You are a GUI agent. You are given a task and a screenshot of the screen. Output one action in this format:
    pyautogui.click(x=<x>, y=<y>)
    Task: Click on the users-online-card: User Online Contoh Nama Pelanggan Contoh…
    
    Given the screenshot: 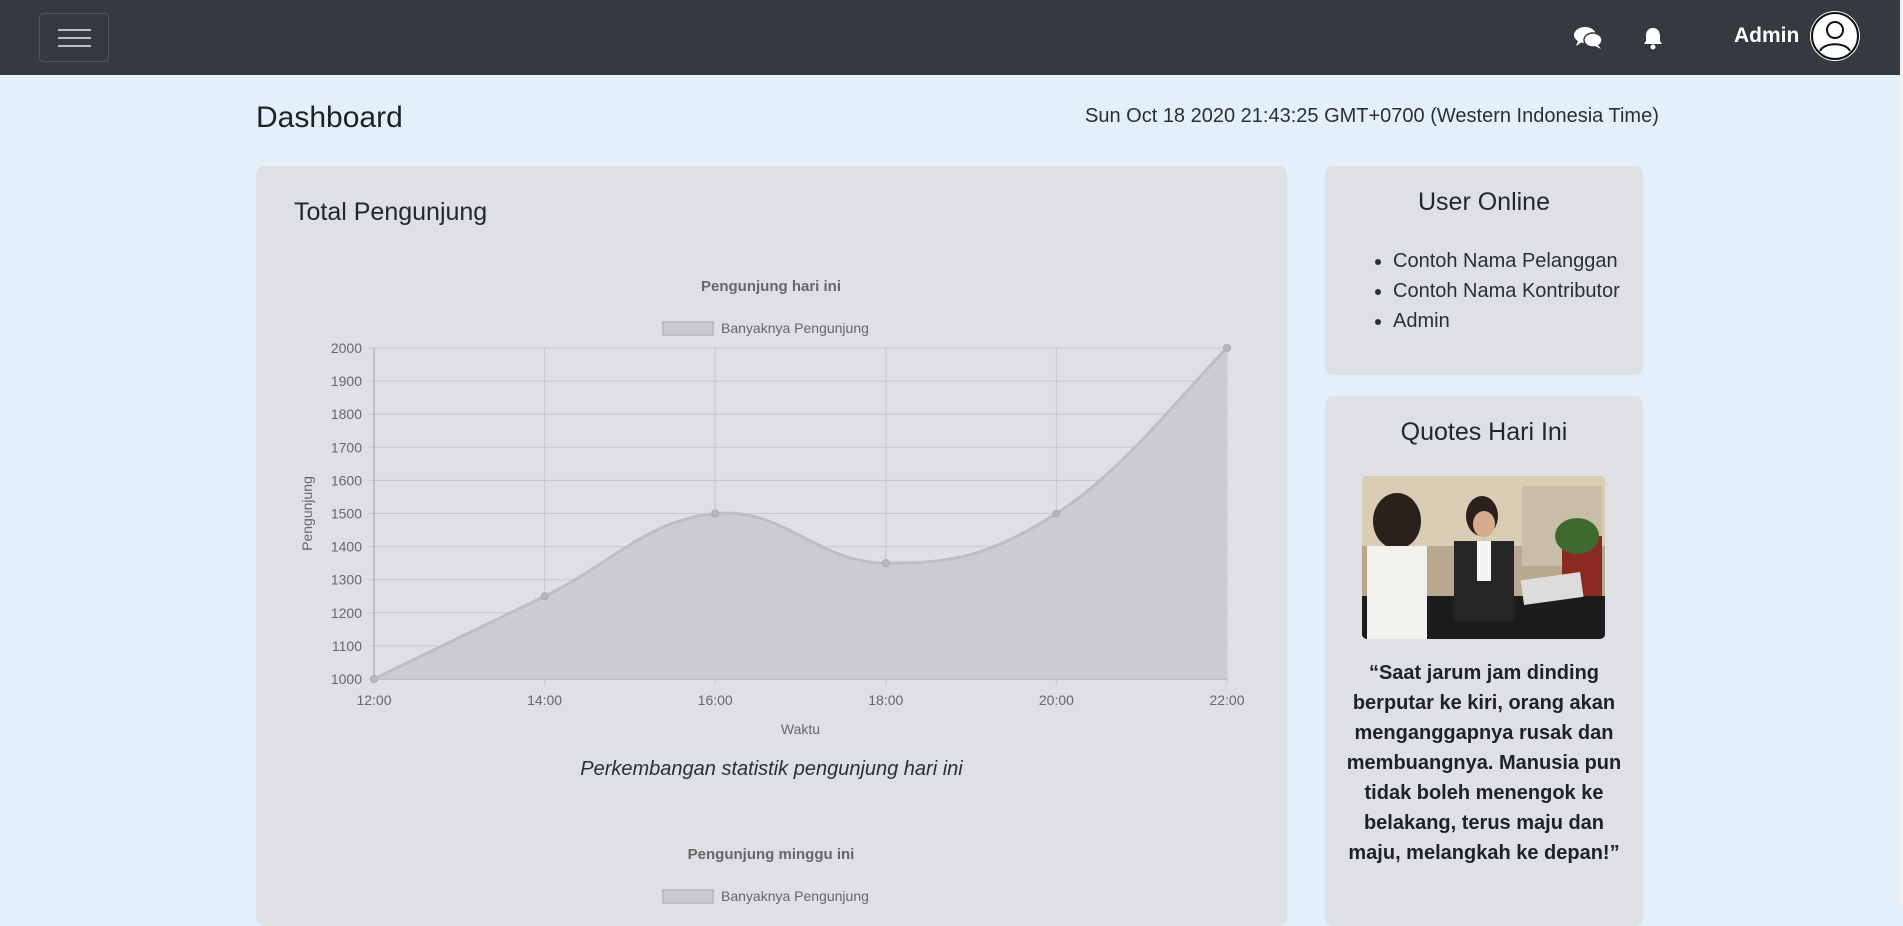 What is the action you would take?
    pyautogui.click(x=1484, y=270)
    